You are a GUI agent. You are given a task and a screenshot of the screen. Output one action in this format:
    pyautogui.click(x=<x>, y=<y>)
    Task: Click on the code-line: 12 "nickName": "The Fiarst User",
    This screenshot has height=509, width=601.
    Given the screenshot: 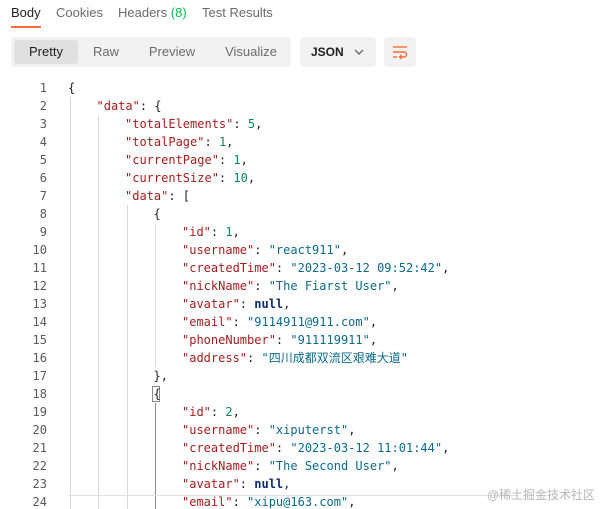 What is the action you would take?
    pyautogui.click(x=300, y=286)
    